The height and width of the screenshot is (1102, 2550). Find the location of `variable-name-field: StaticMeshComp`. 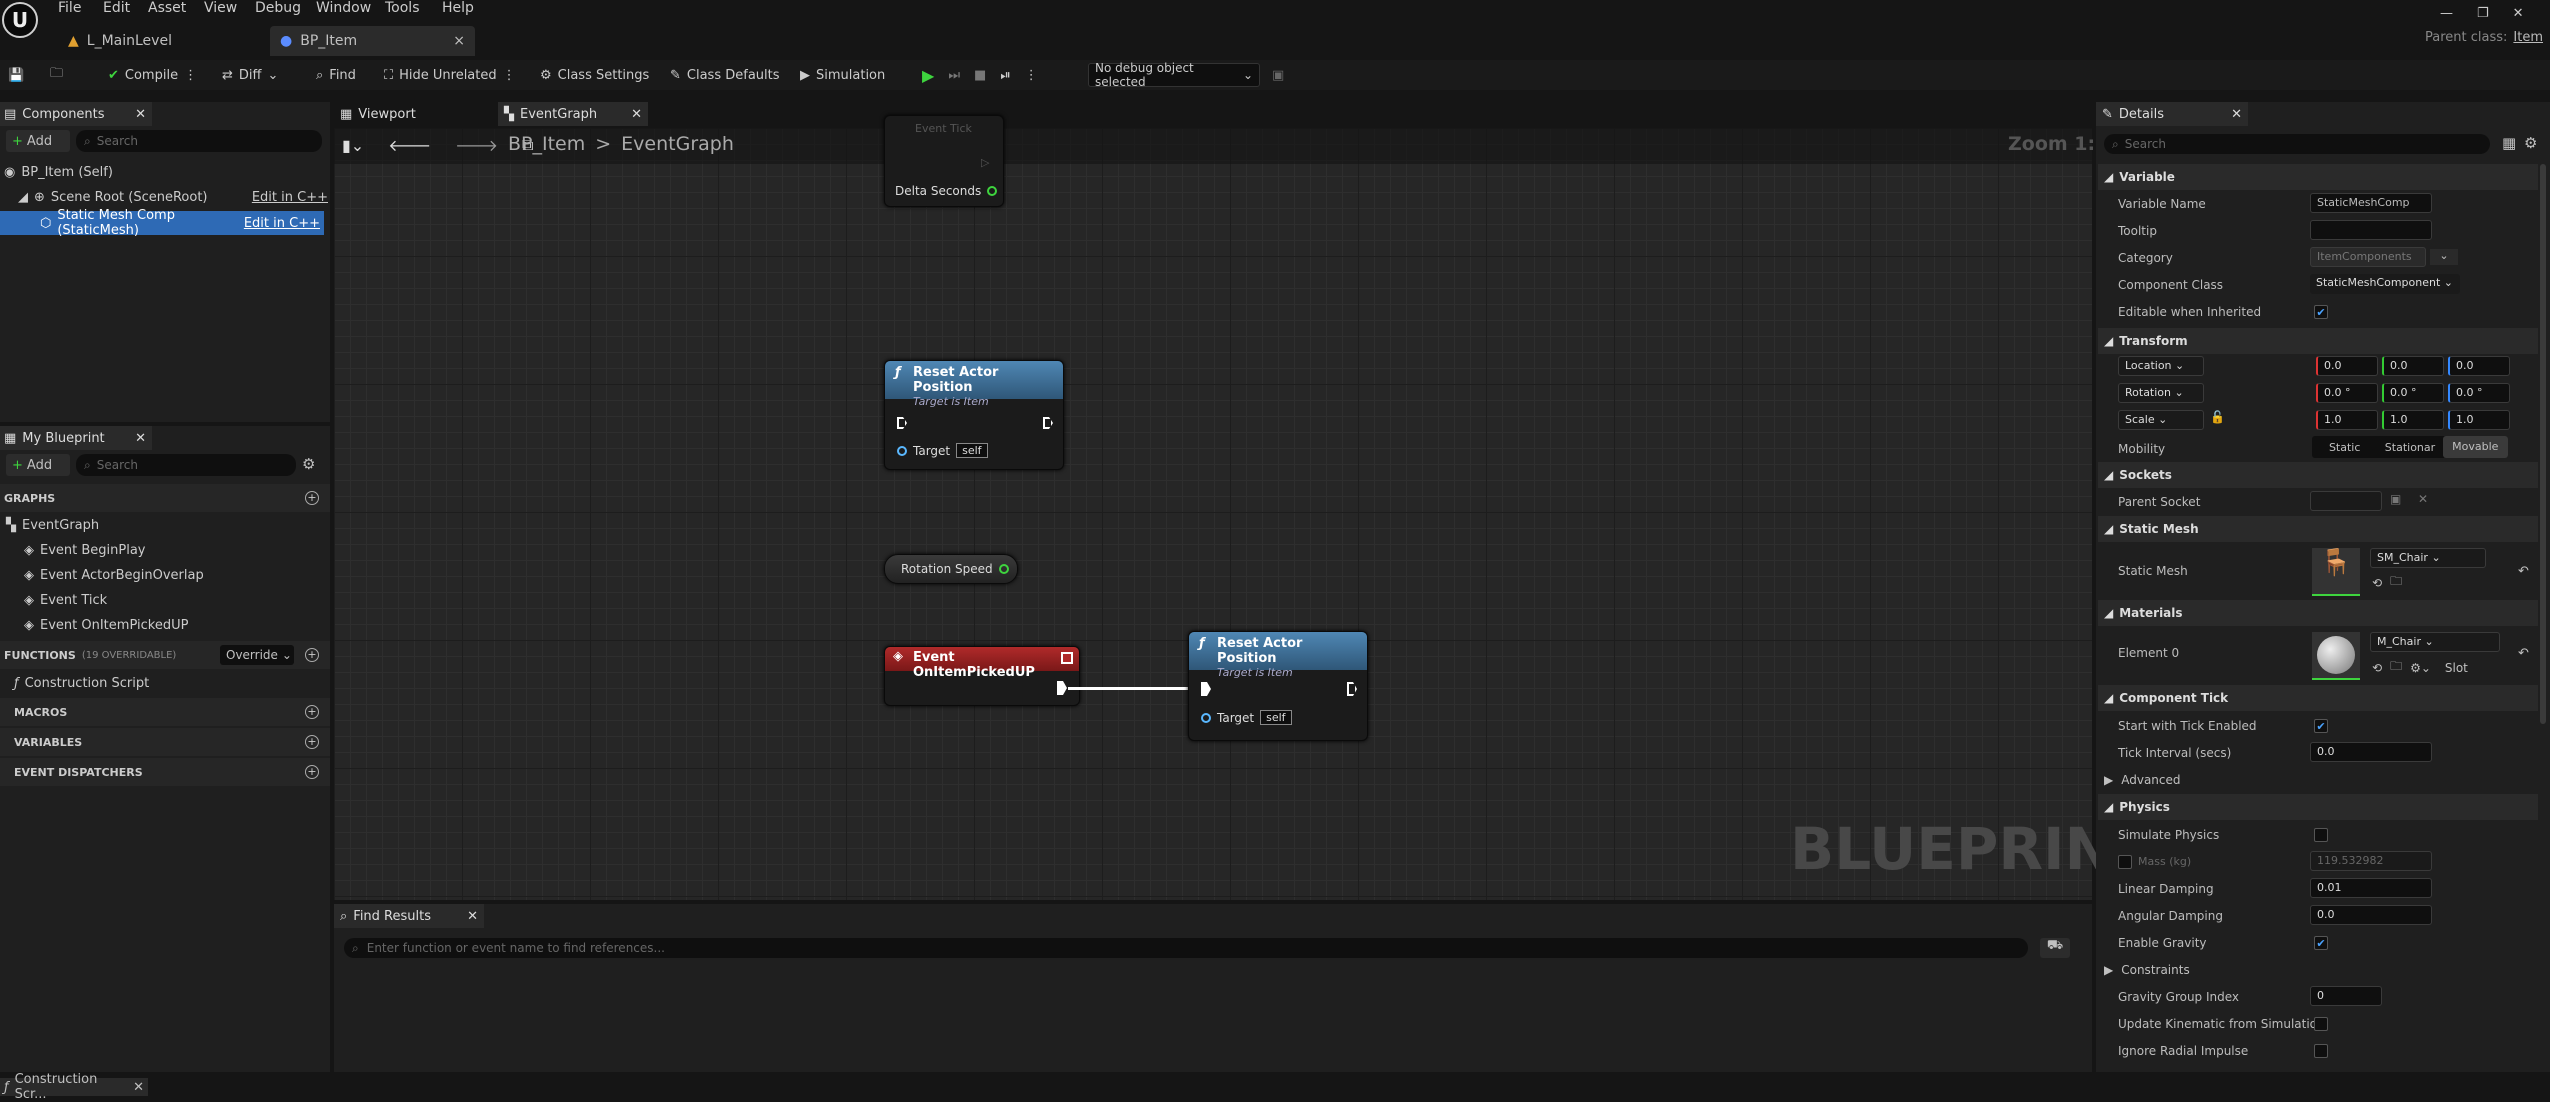

variable-name-field: StaticMeshComp is located at coordinates (2371, 203).